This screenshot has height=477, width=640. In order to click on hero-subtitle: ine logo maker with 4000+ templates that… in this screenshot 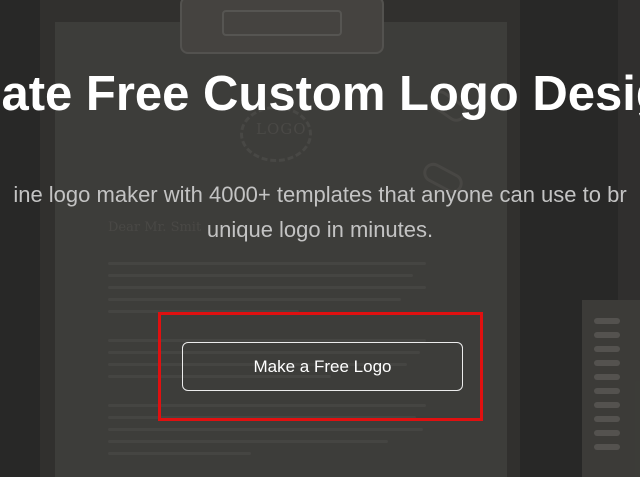, I will do `click(320, 212)`.